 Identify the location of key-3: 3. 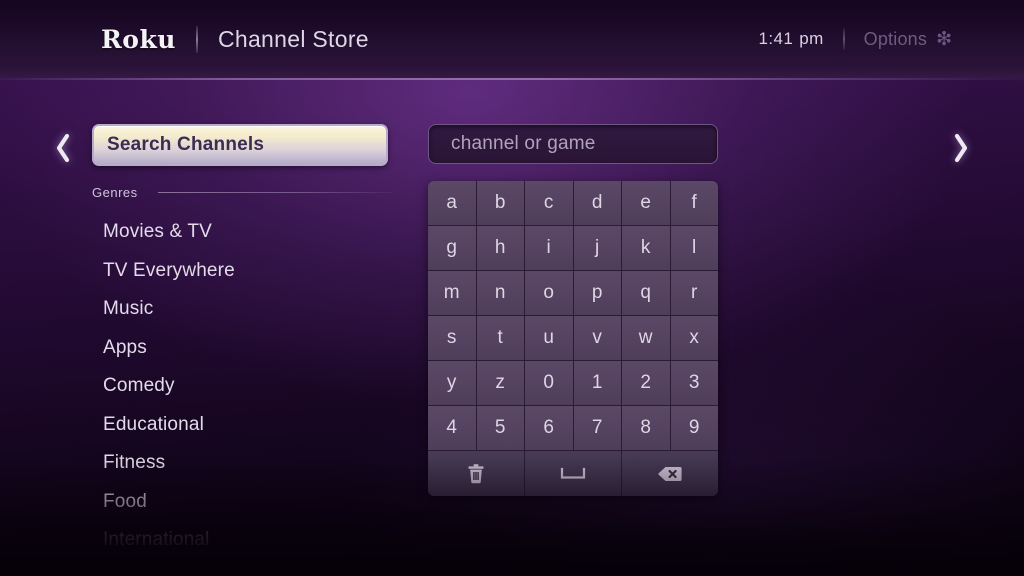
(694, 383).